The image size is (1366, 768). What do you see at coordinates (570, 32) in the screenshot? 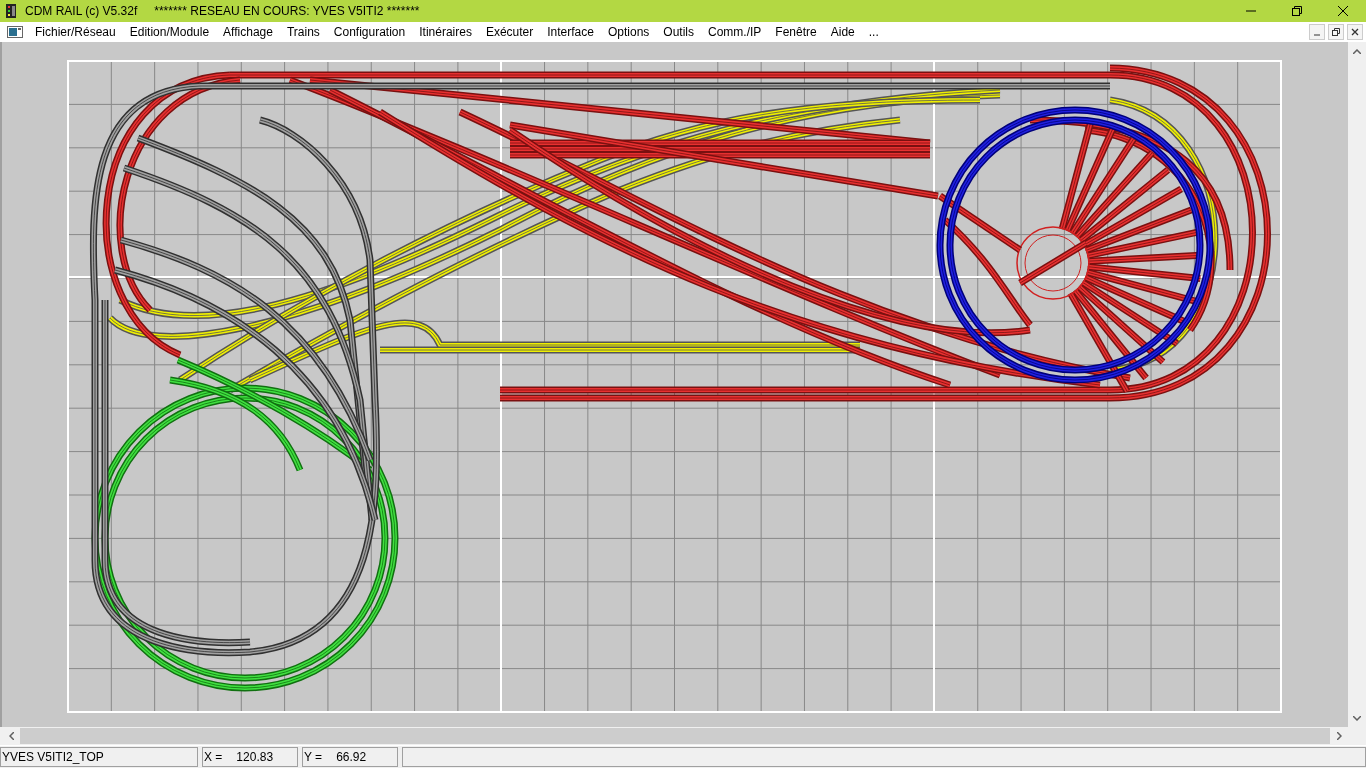
I see `menu-item: Interface` at bounding box center [570, 32].